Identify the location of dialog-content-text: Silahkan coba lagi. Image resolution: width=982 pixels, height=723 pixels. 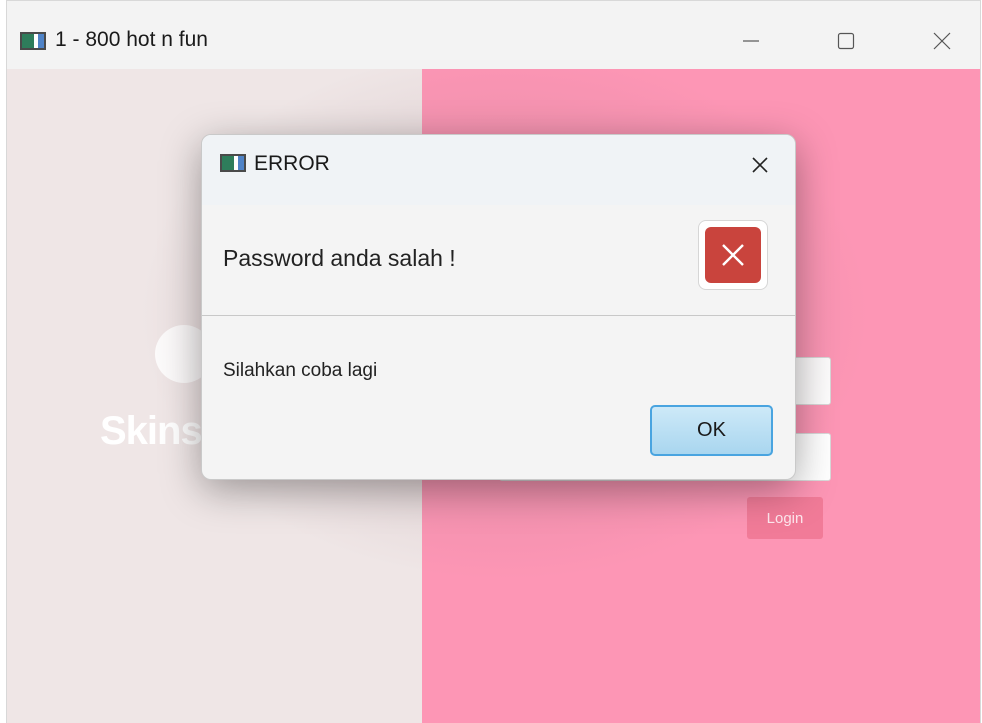
(300, 370).